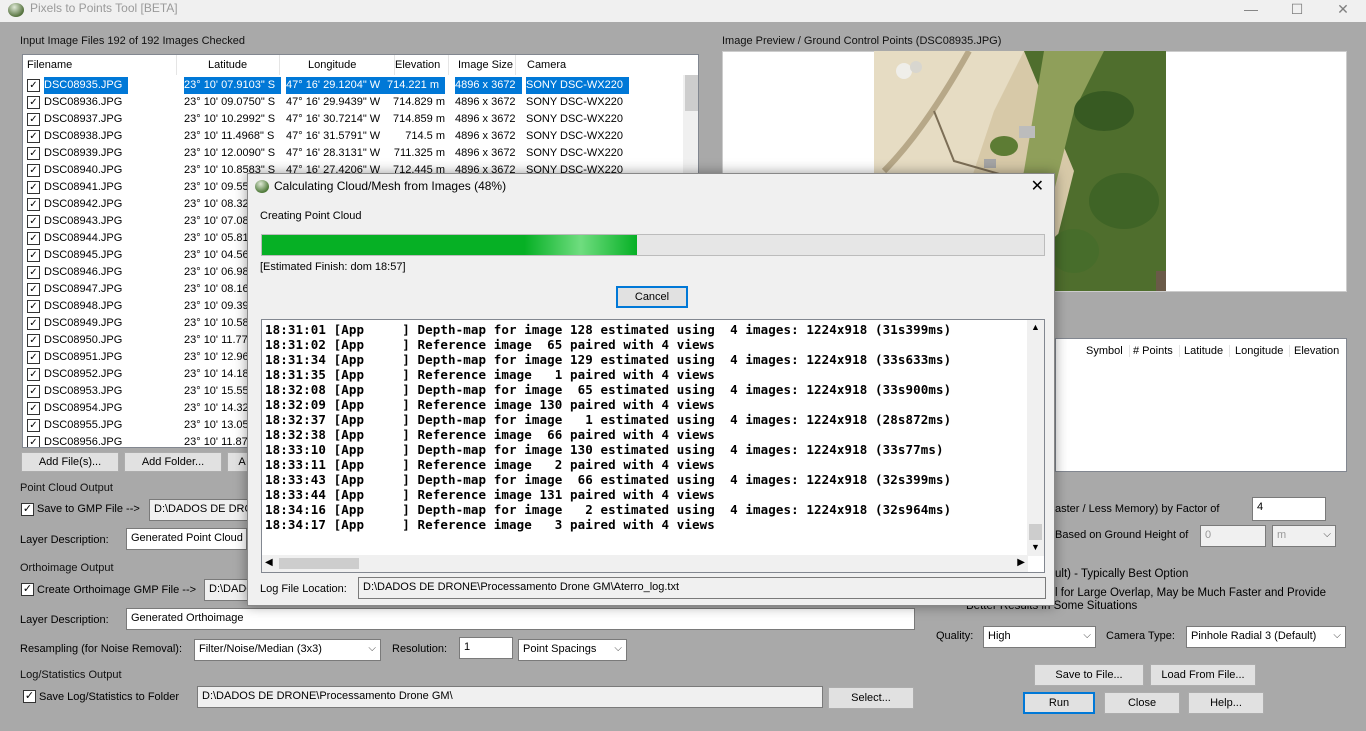 This screenshot has height=731, width=1366. What do you see at coordinates (27, 509) in the screenshot?
I see `save-gmp-checkbox: ✓` at bounding box center [27, 509].